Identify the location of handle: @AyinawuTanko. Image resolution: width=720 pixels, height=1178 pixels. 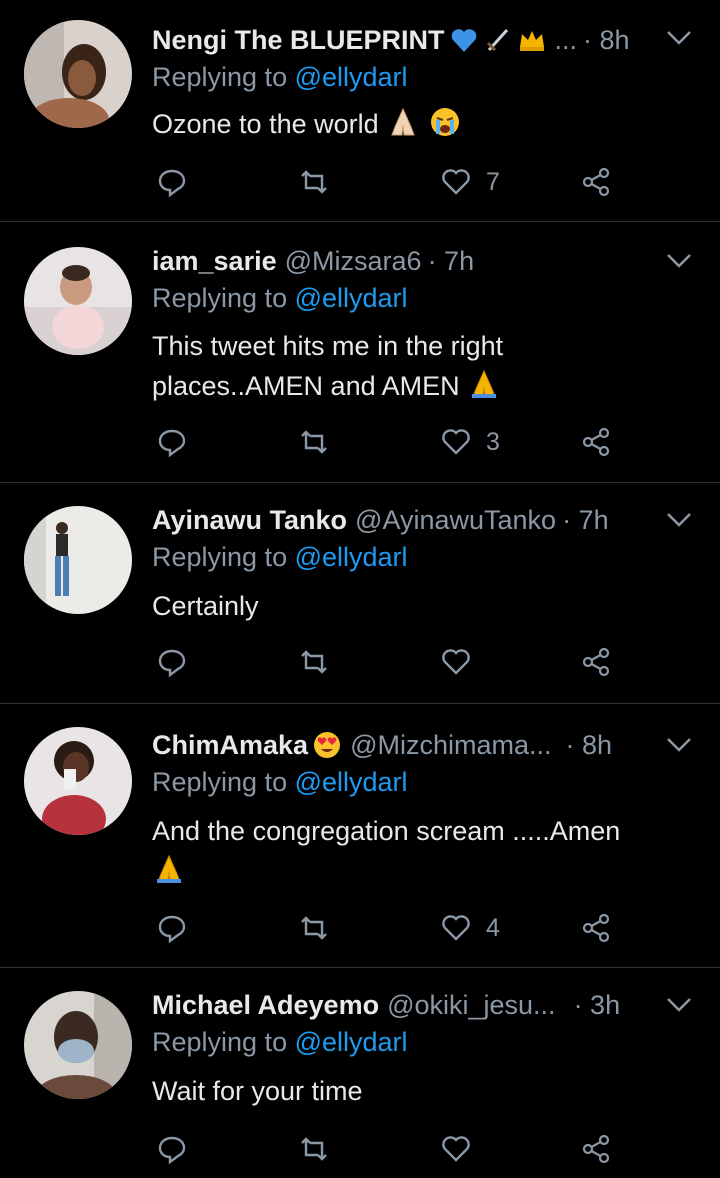
(455, 520).